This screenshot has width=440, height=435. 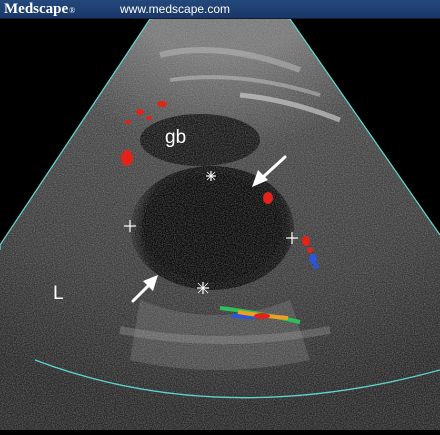 I want to click on caliper-top, so click(x=211, y=176).